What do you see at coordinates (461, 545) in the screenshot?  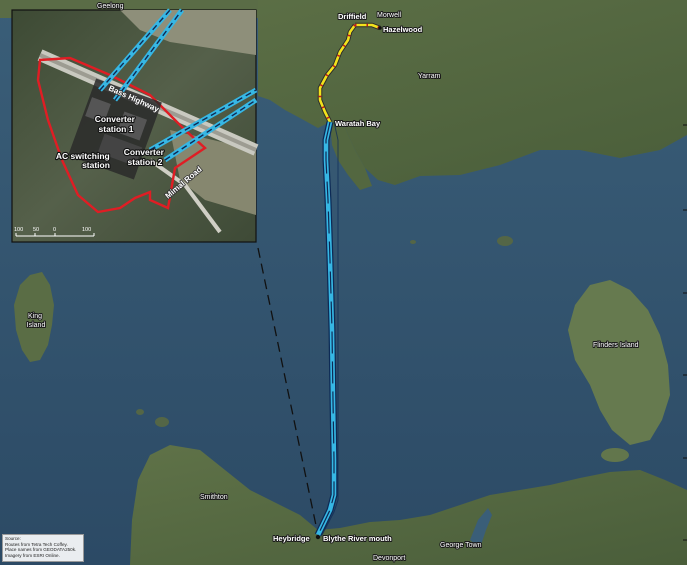 I see `place-label-george-town: George Town` at bounding box center [461, 545].